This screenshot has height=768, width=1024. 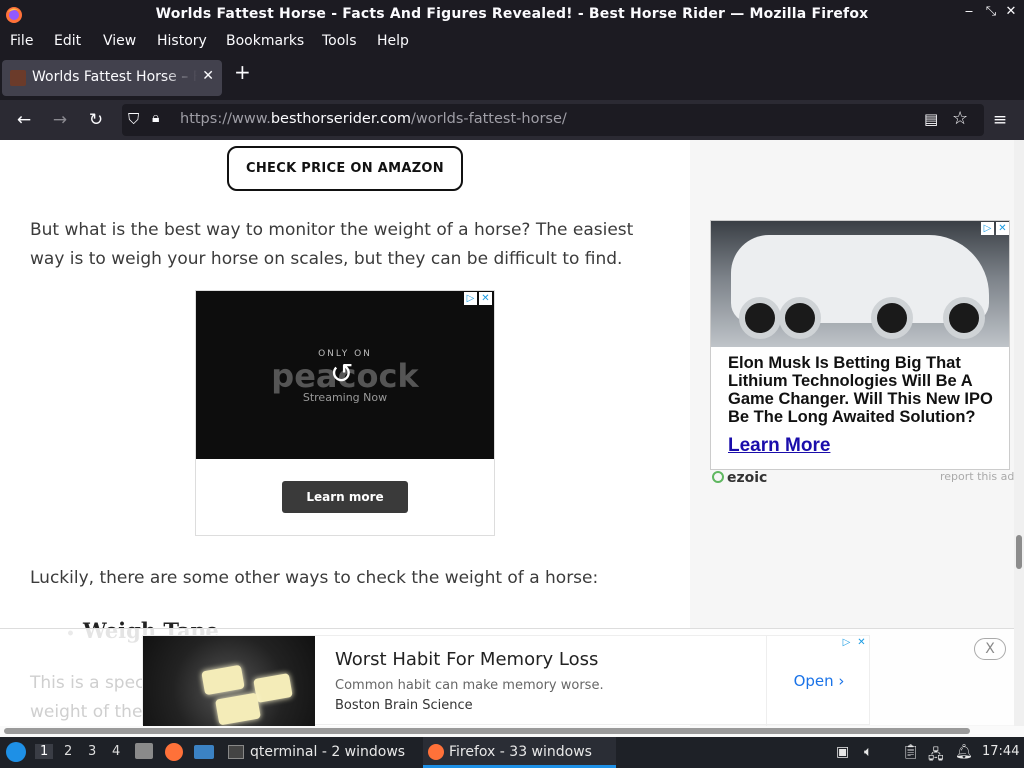 I want to click on task-label: Firefox - 33 windows, so click(x=520, y=752).